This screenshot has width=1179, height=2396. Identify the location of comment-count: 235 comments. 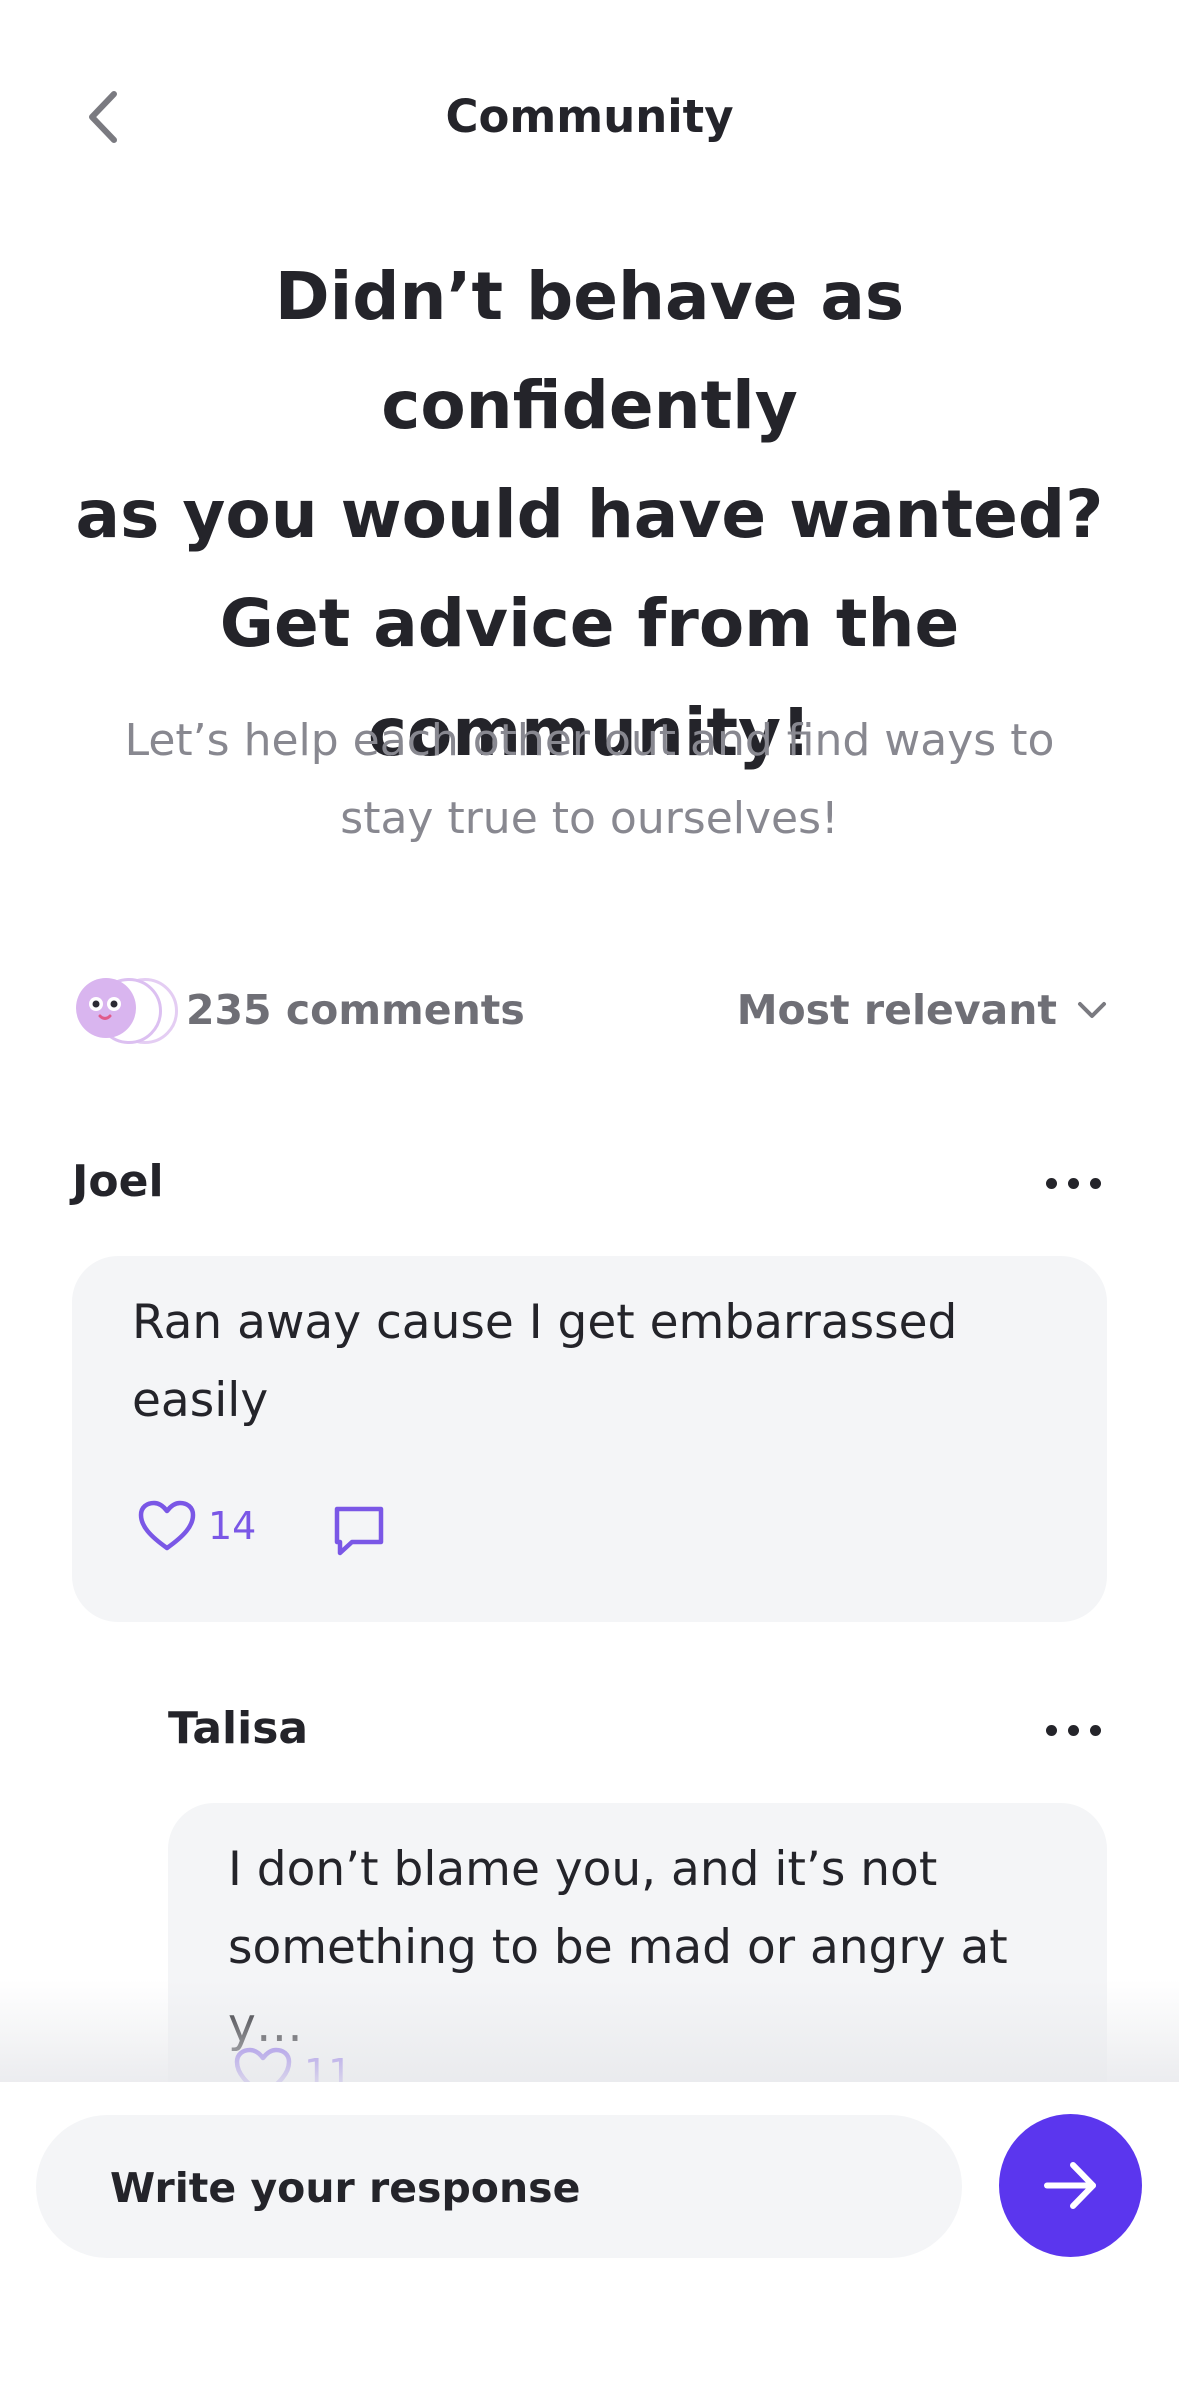
(355, 1010).